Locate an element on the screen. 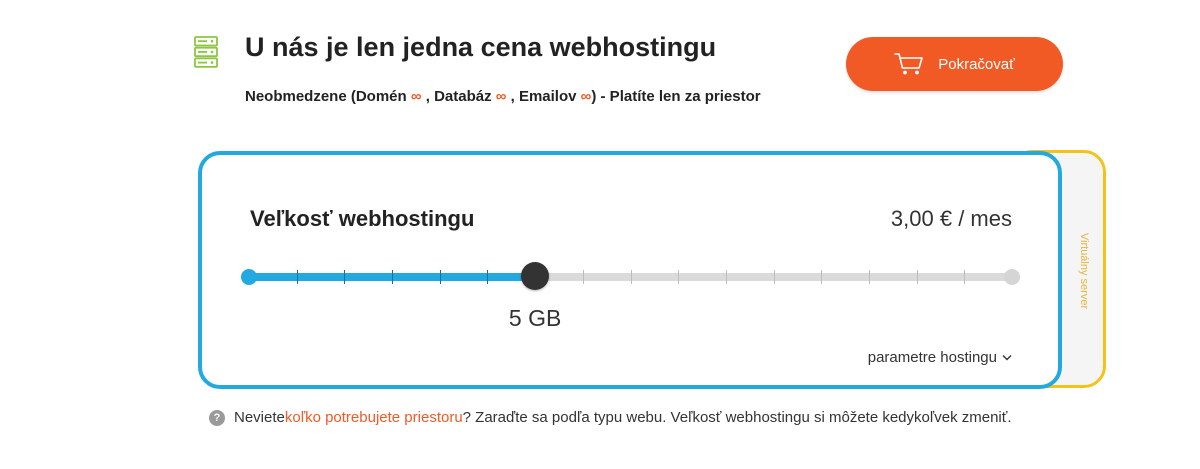 The height and width of the screenshot is (469, 1200). selected-size-value: 5 GB is located at coordinates (535, 318).